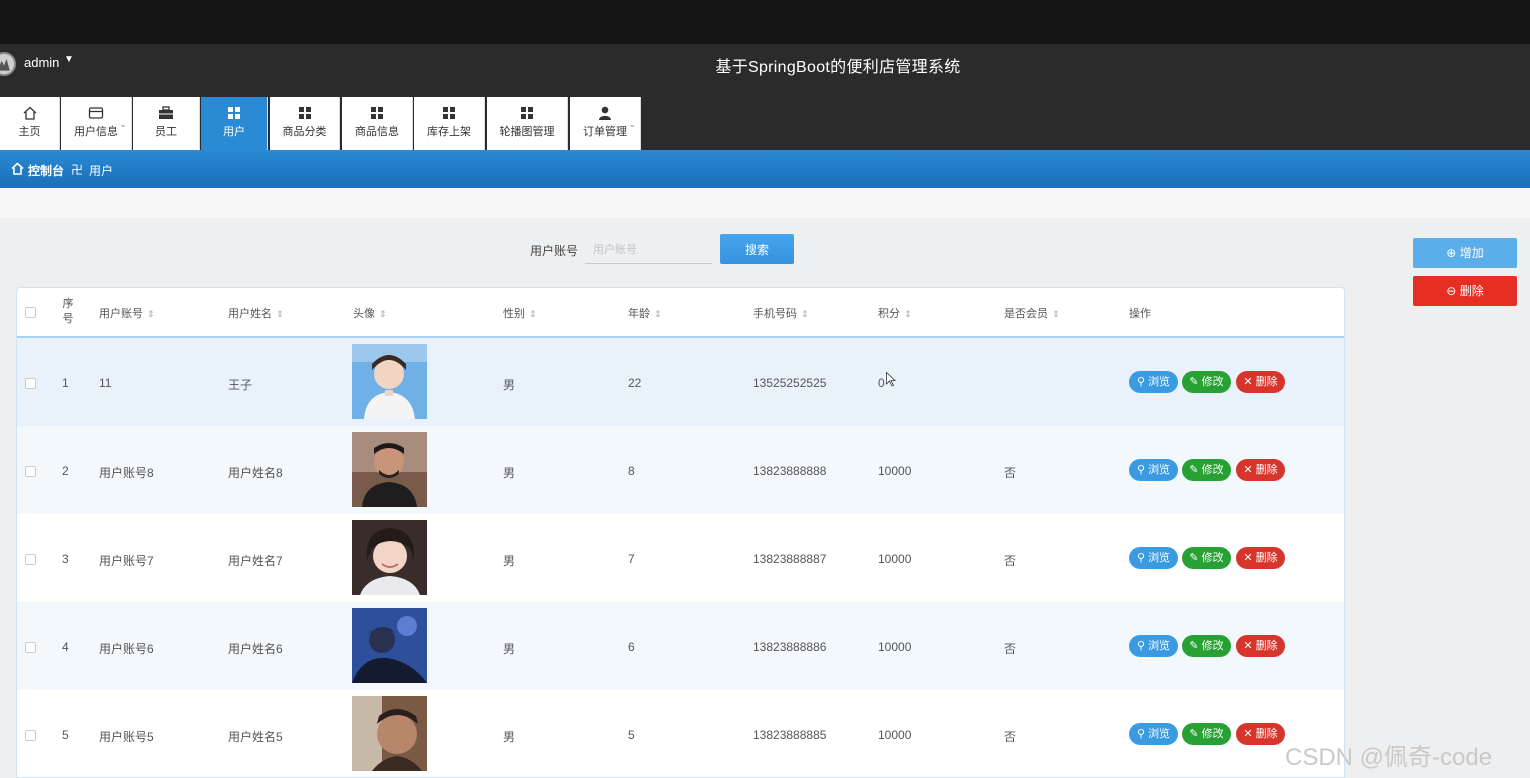  I want to click on col-avatar: 头像 ⇕, so click(370, 313).